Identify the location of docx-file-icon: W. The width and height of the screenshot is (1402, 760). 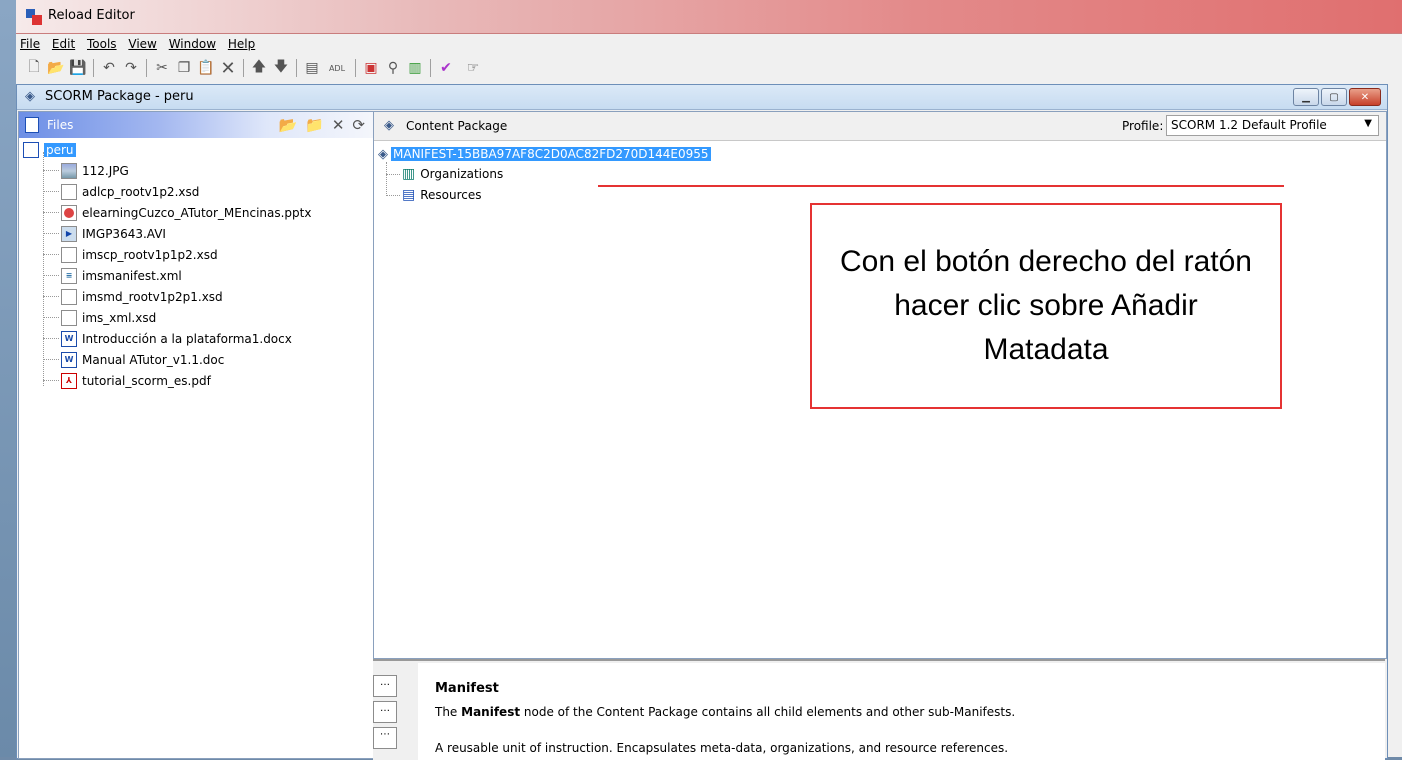
(69, 338).